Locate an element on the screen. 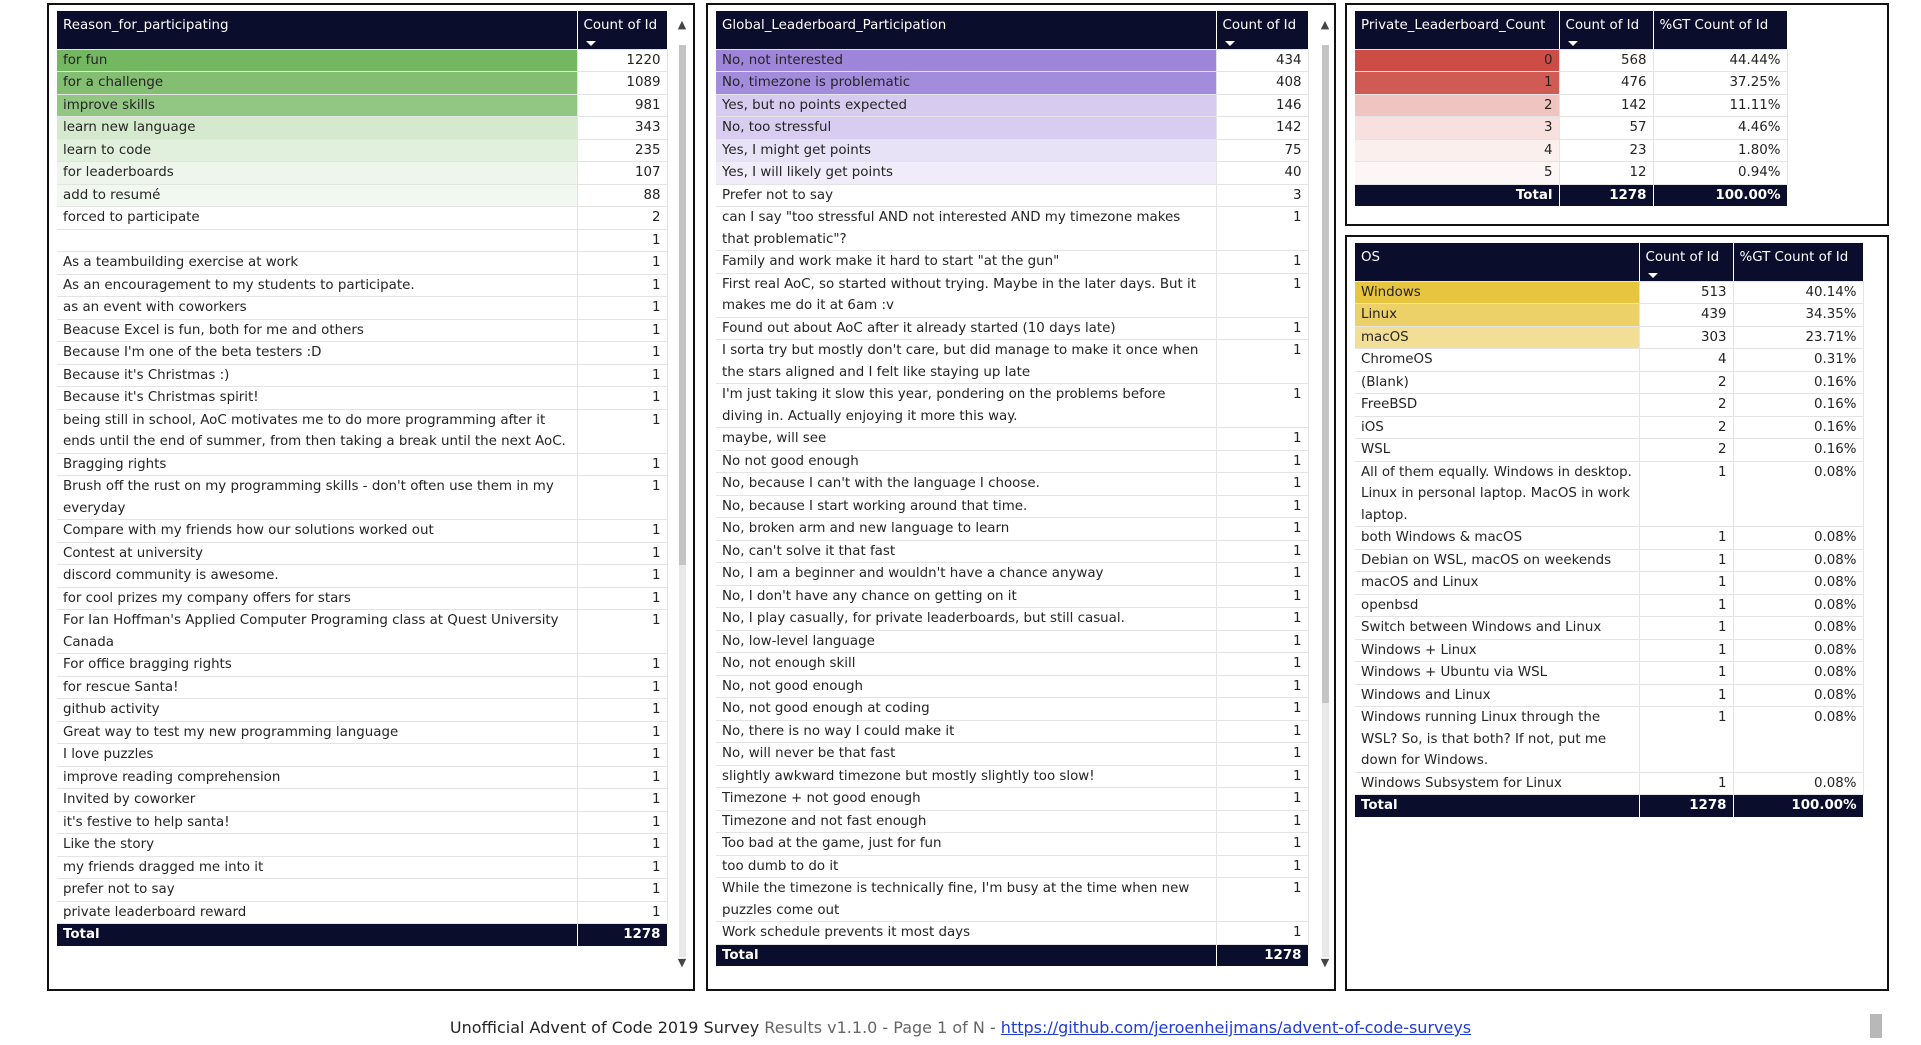  reason-row: it's festive to help santa! 1 is located at coordinates (362, 822).